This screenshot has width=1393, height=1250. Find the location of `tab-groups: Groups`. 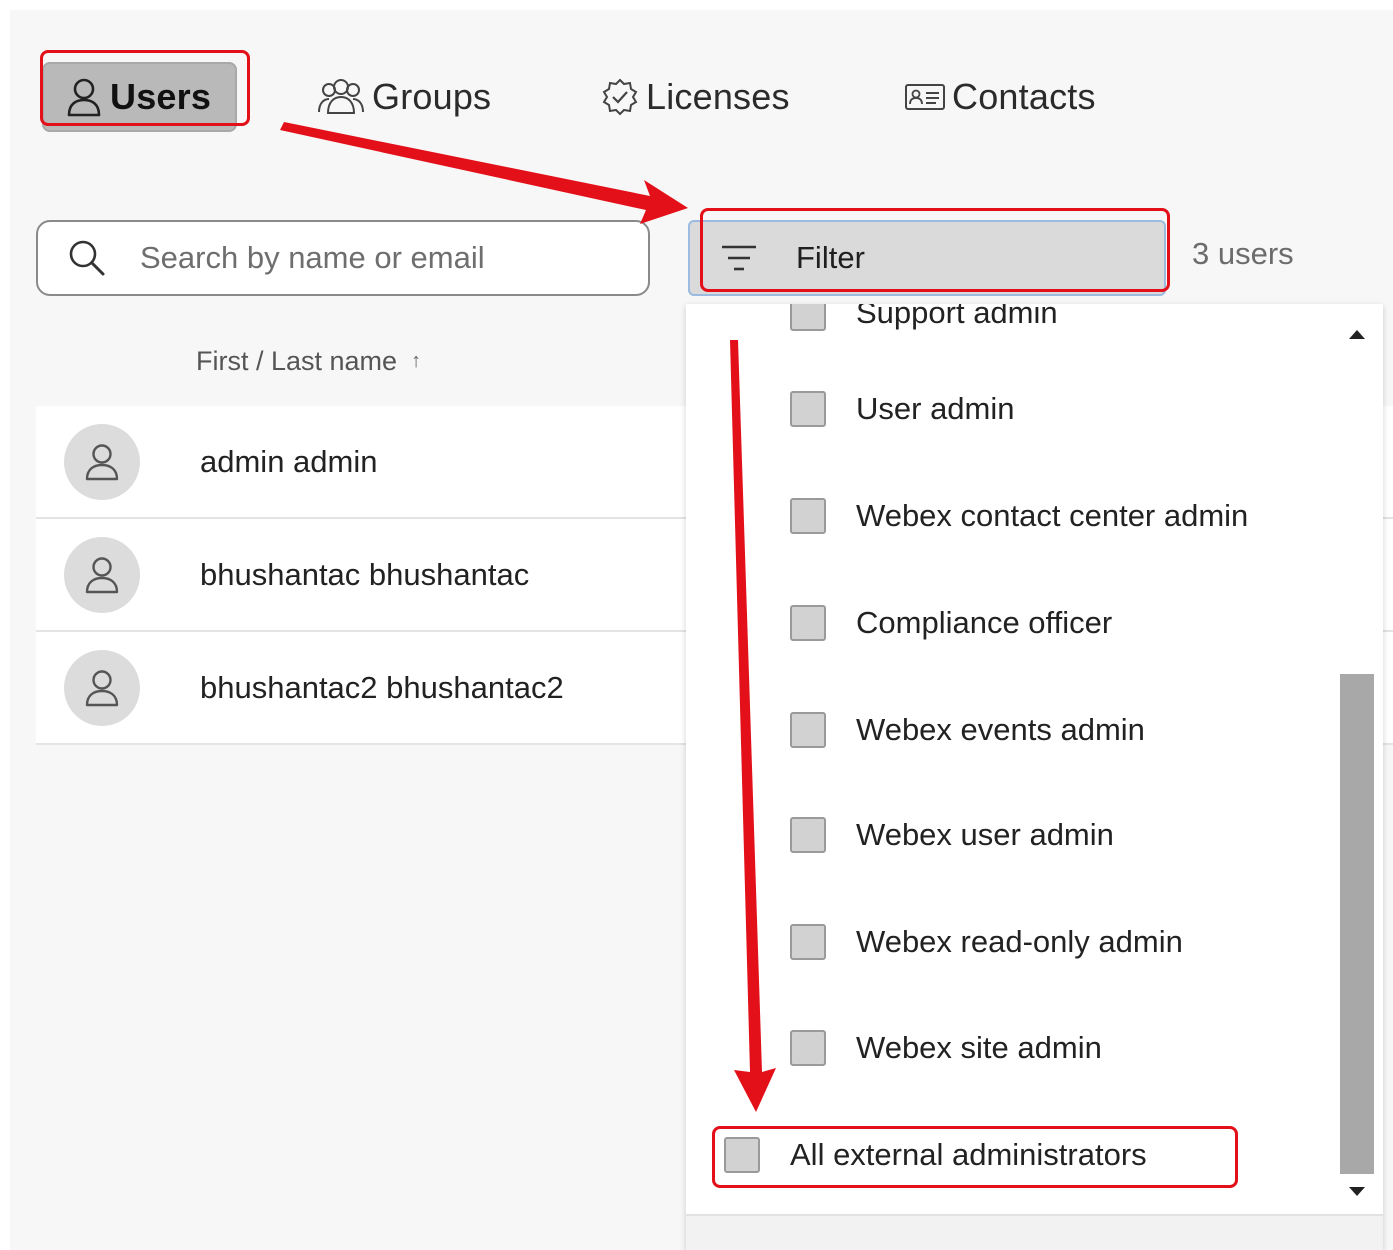

tab-groups: Groups is located at coordinates (403, 97).